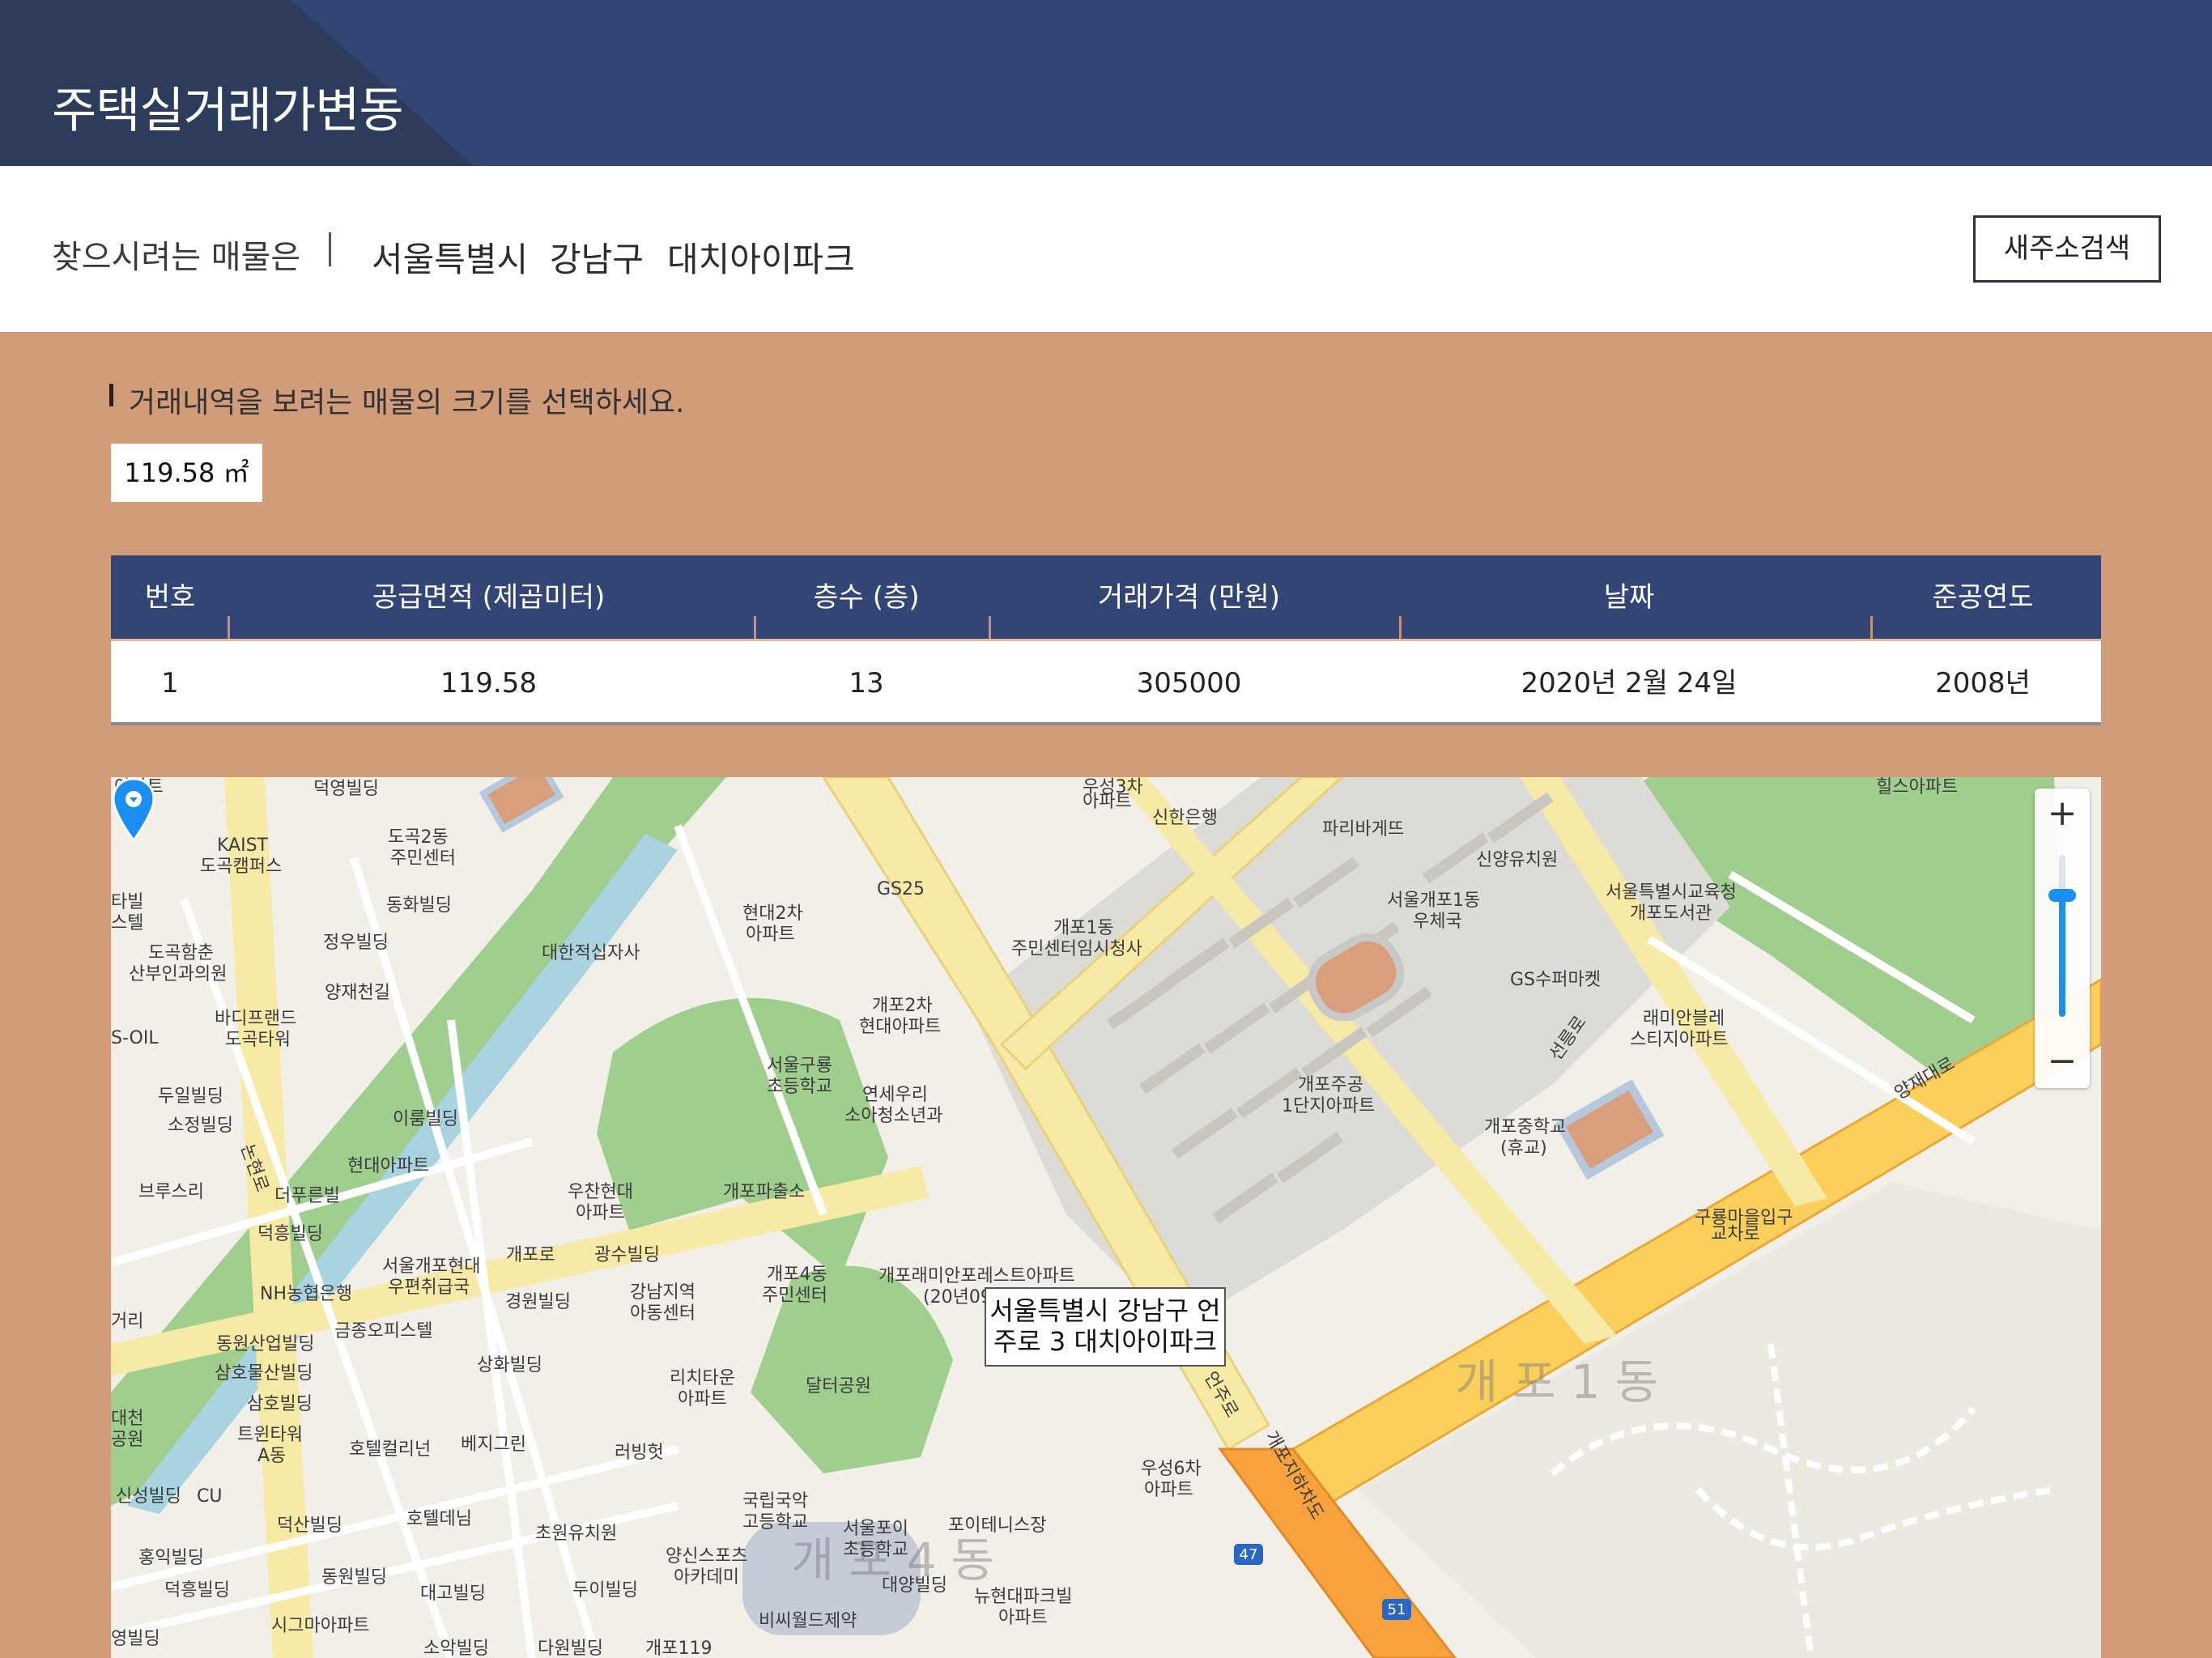 This screenshot has height=1658, width=2212. I want to click on map-place-label: 교차로, so click(1736, 1234).